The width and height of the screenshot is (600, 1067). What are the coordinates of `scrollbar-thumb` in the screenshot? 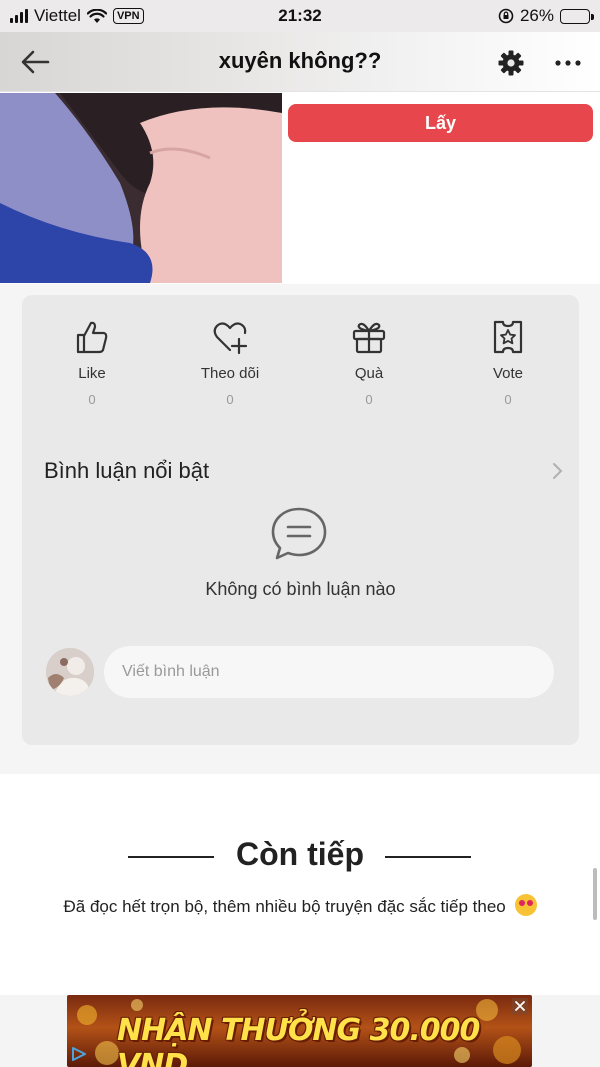 It's located at (595, 894).